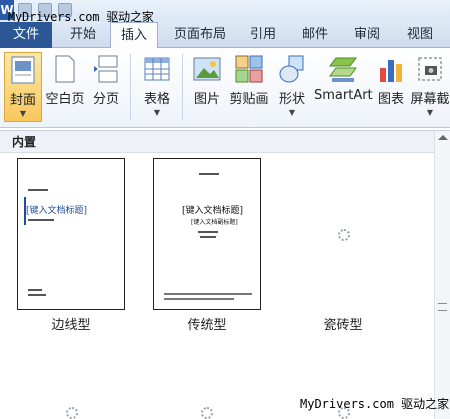  I want to click on shapes-label: 形状, so click(291, 99).